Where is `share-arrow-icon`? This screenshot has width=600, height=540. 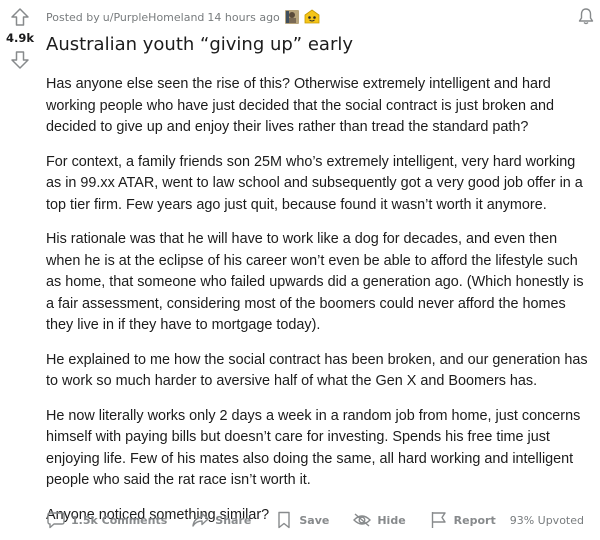
share-arrow-icon is located at coordinates (200, 519).